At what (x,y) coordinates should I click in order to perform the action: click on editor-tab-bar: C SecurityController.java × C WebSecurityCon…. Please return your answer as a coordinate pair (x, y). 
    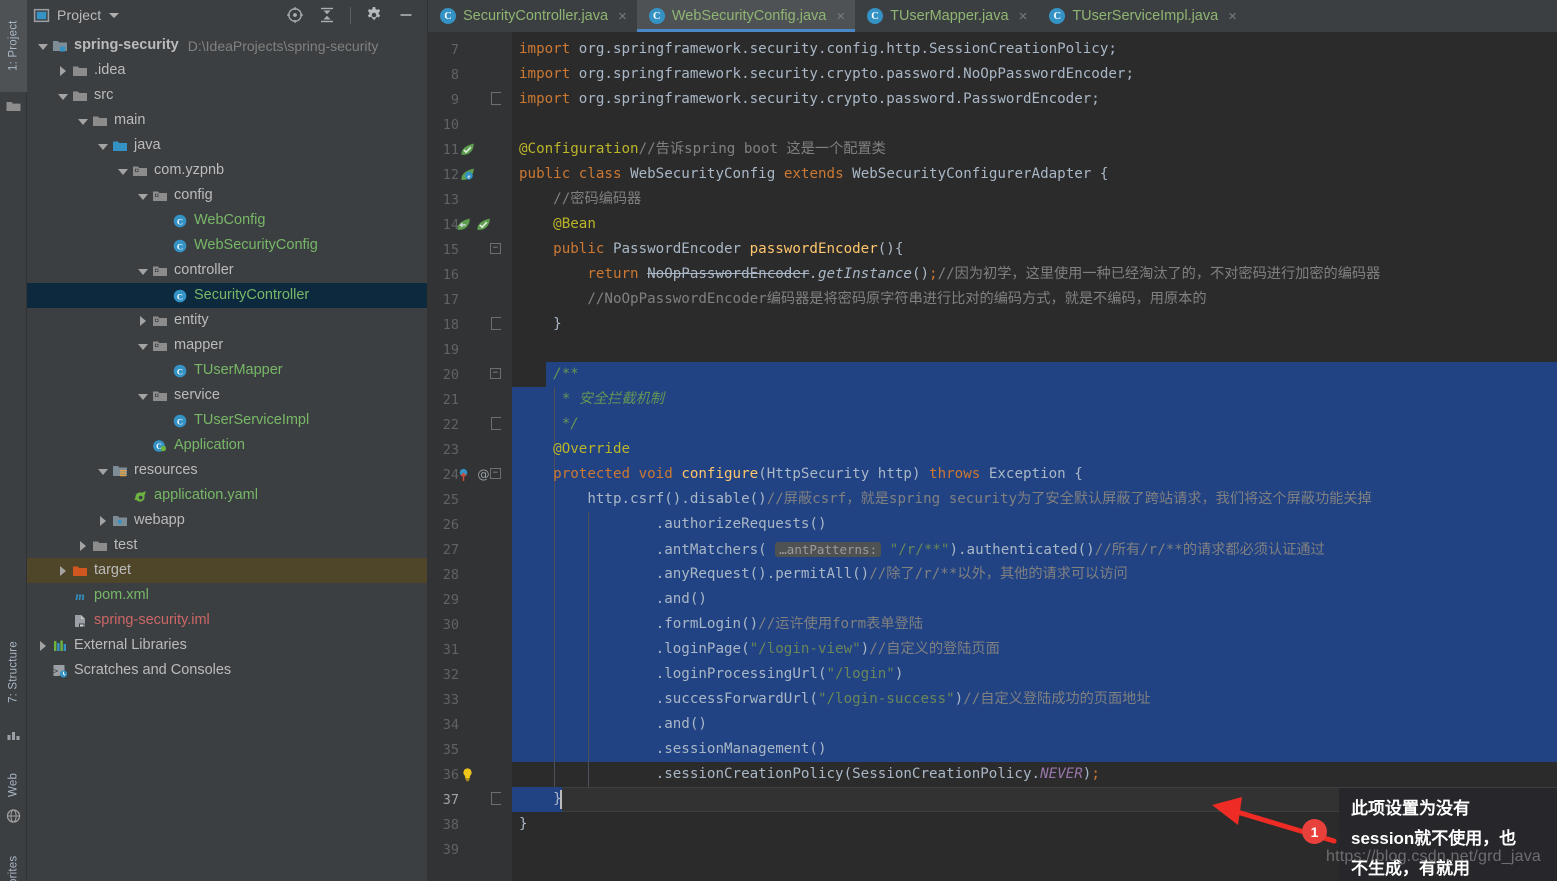
    Looking at the image, I should click on (992, 16).